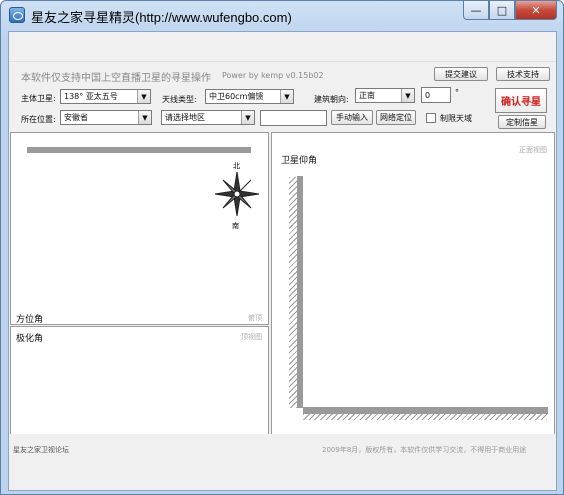 The height and width of the screenshot is (495, 564). What do you see at coordinates (522, 122) in the screenshot?
I see `customize-button: 定制信星` at bounding box center [522, 122].